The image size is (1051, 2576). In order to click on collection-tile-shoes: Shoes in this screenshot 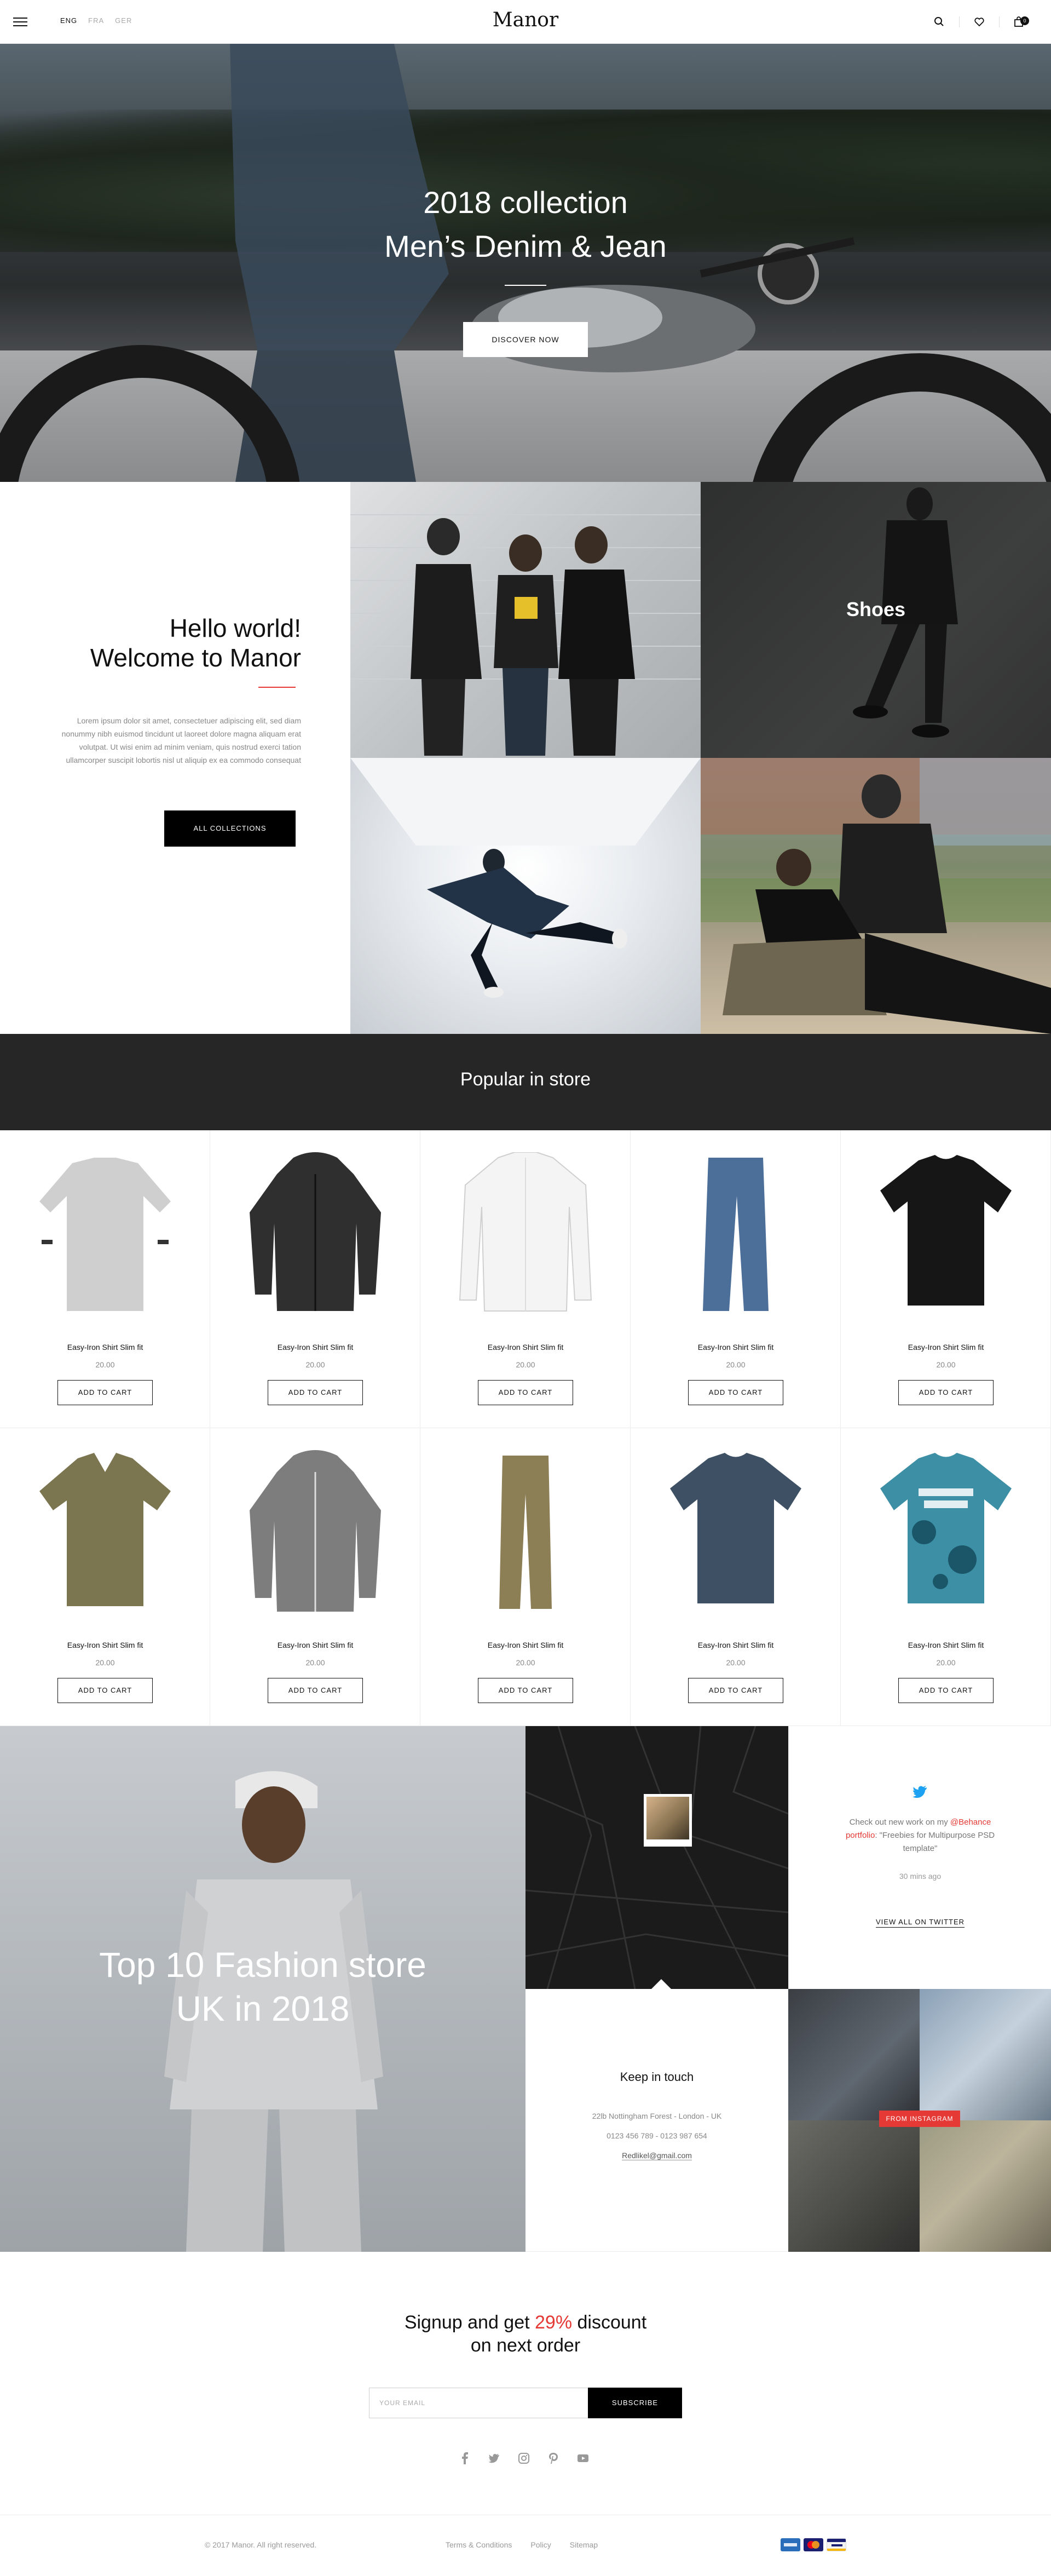, I will do `click(876, 620)`.